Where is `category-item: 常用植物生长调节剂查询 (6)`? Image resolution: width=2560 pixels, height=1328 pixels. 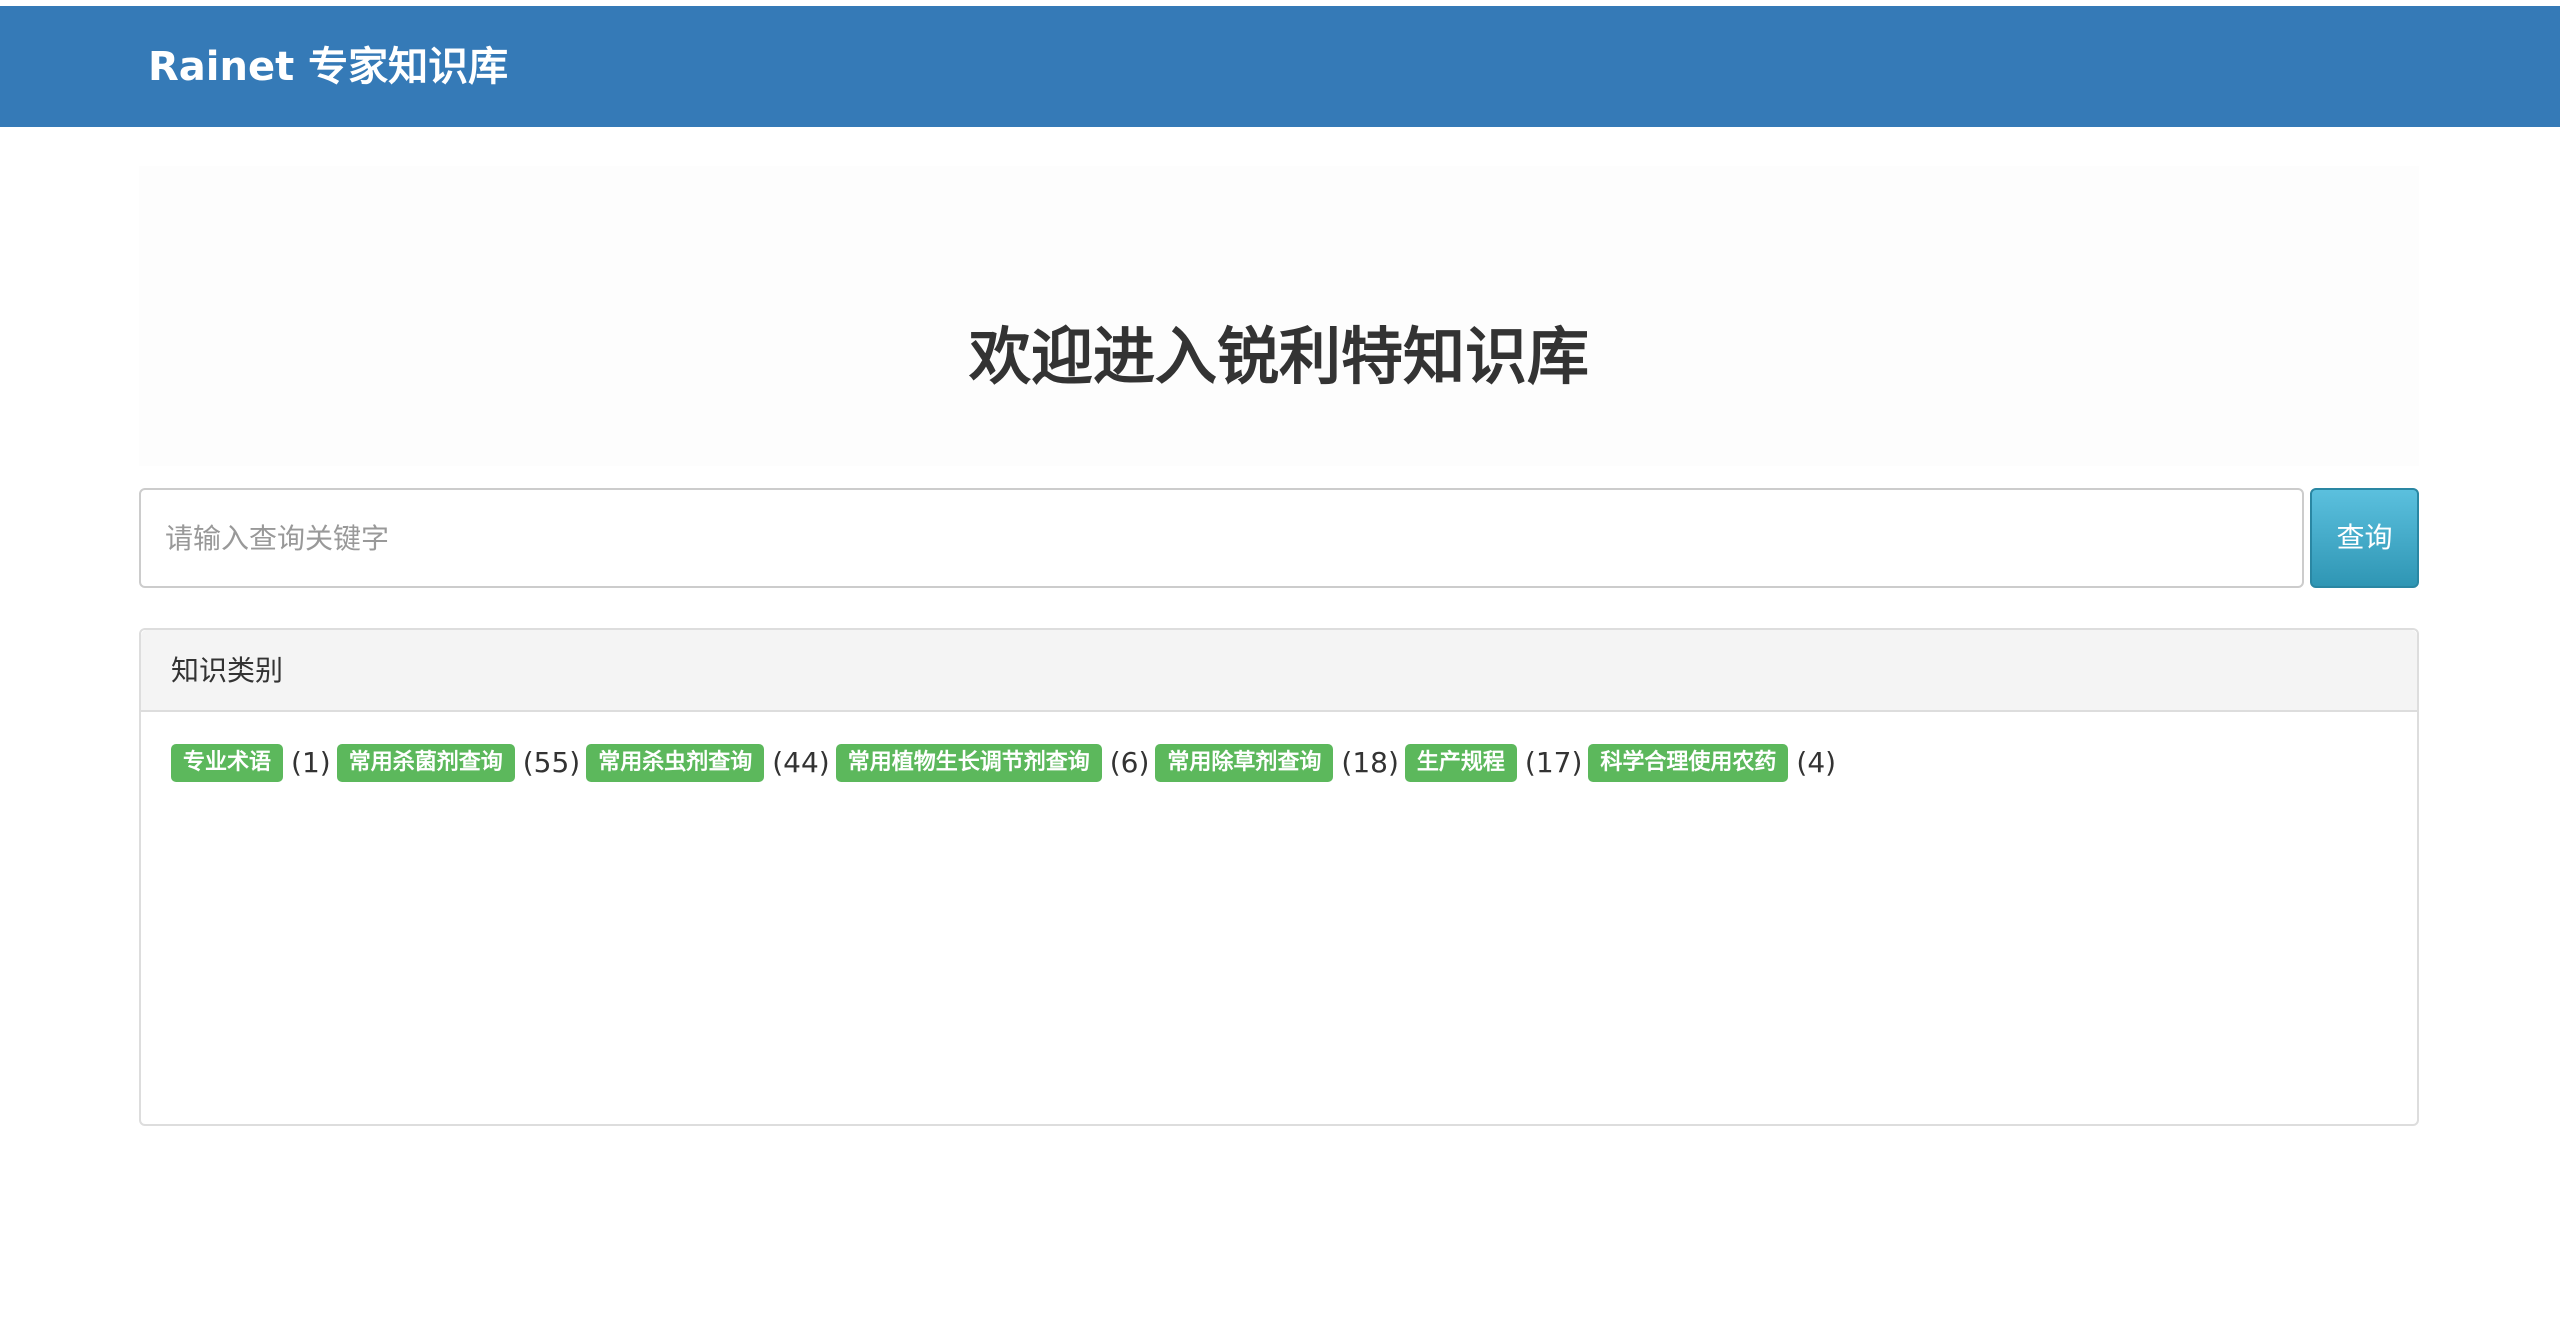 category-item: 常用植物生长调节剂查询 (6) is located at coordinates (992, 763).